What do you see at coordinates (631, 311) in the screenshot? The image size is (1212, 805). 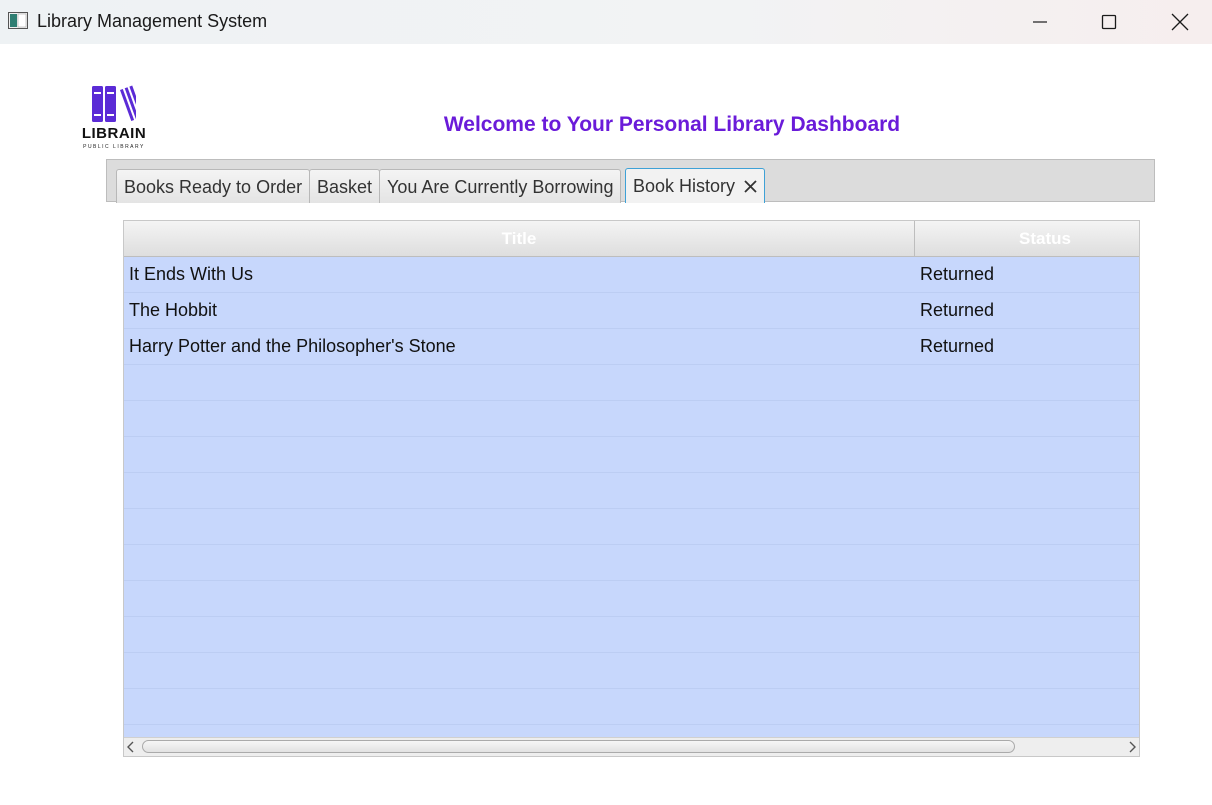 I see `table-row: The Hobbit Returned` at bounding box center [631, 311].